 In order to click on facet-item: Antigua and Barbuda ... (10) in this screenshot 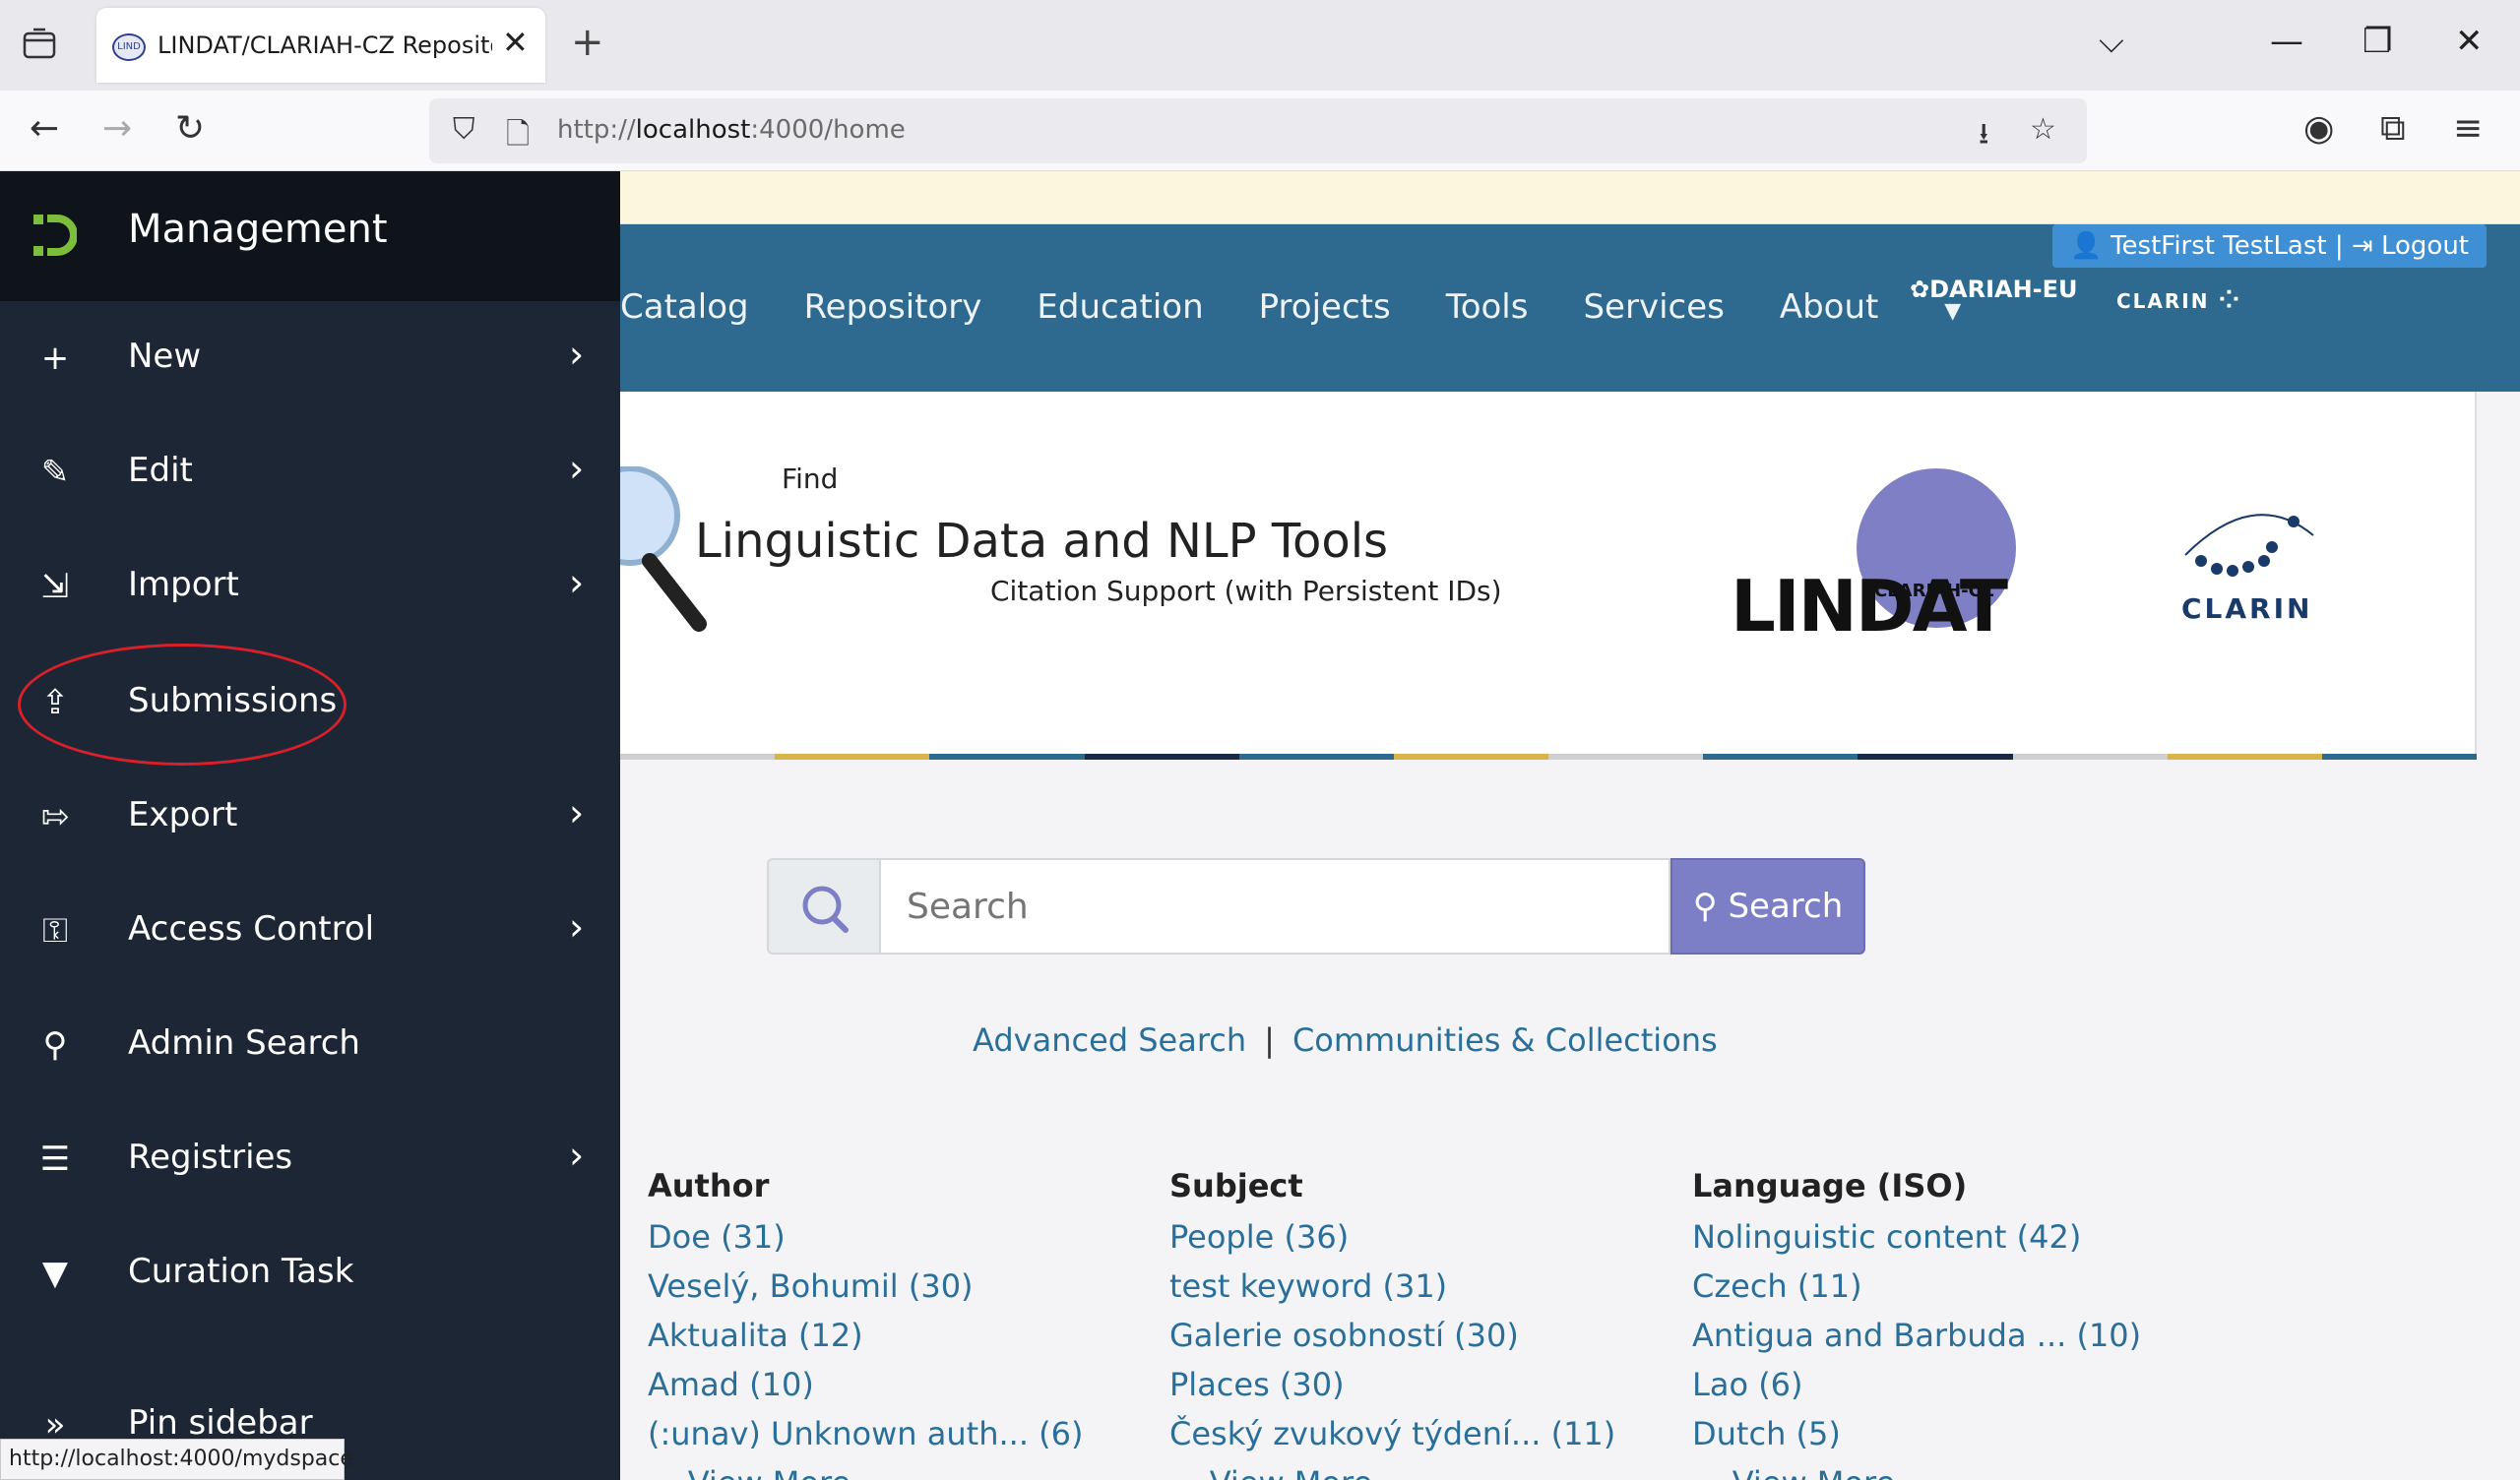, I will do `click(1916, 1335)`.